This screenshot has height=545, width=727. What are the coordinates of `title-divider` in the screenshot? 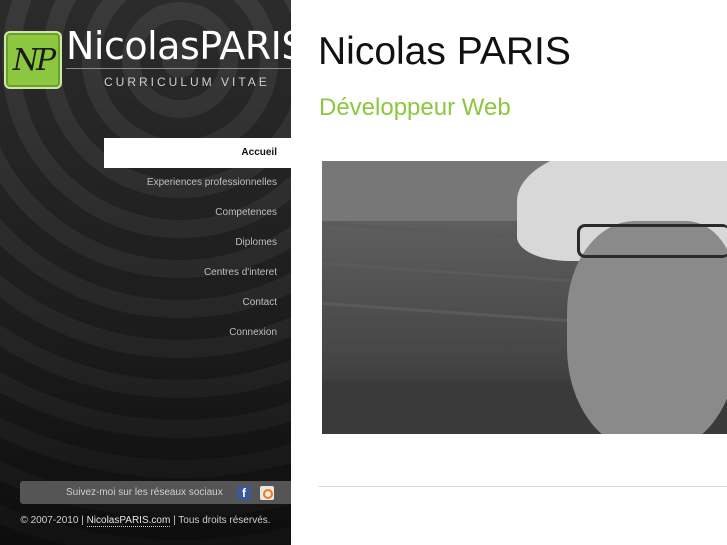 It's located at (178, 68).